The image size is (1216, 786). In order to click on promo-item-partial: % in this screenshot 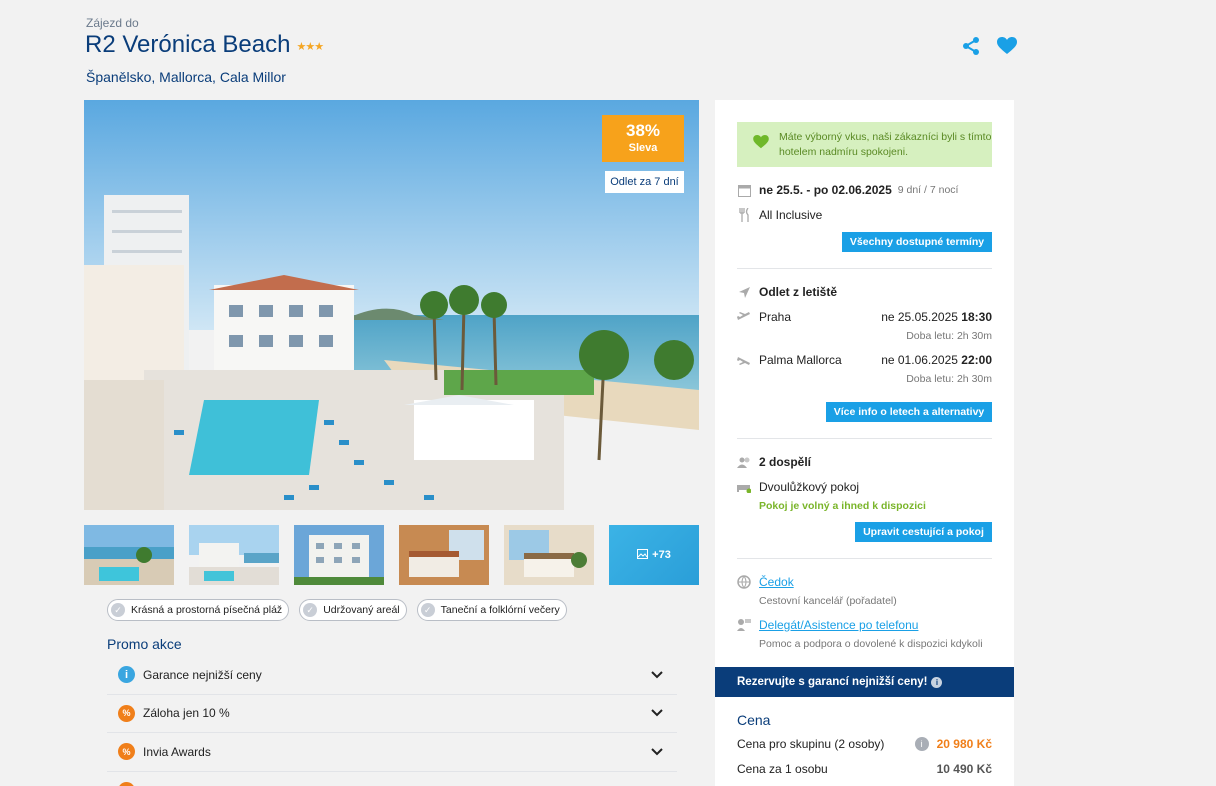, I will do `click(392, 779)`.